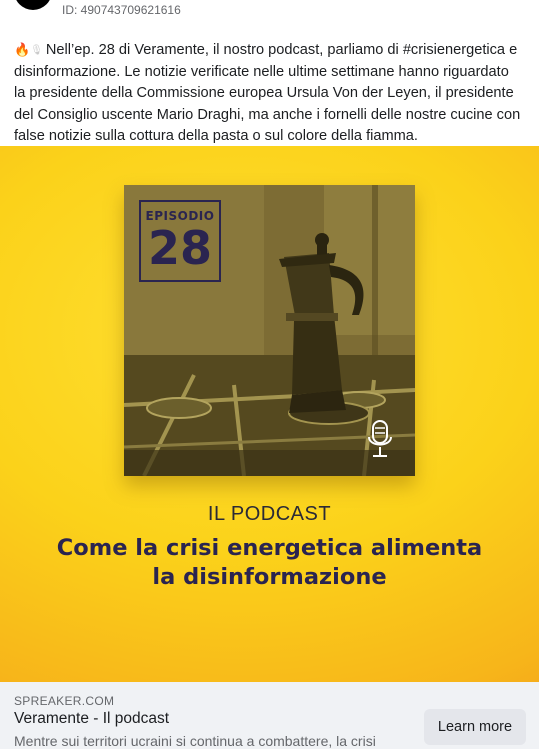 This screenshot has height=749, width=539. Describe the element at coordinates (269, 514) in the screenshot. I see `podcast-label: IL PODCAST` at that location.